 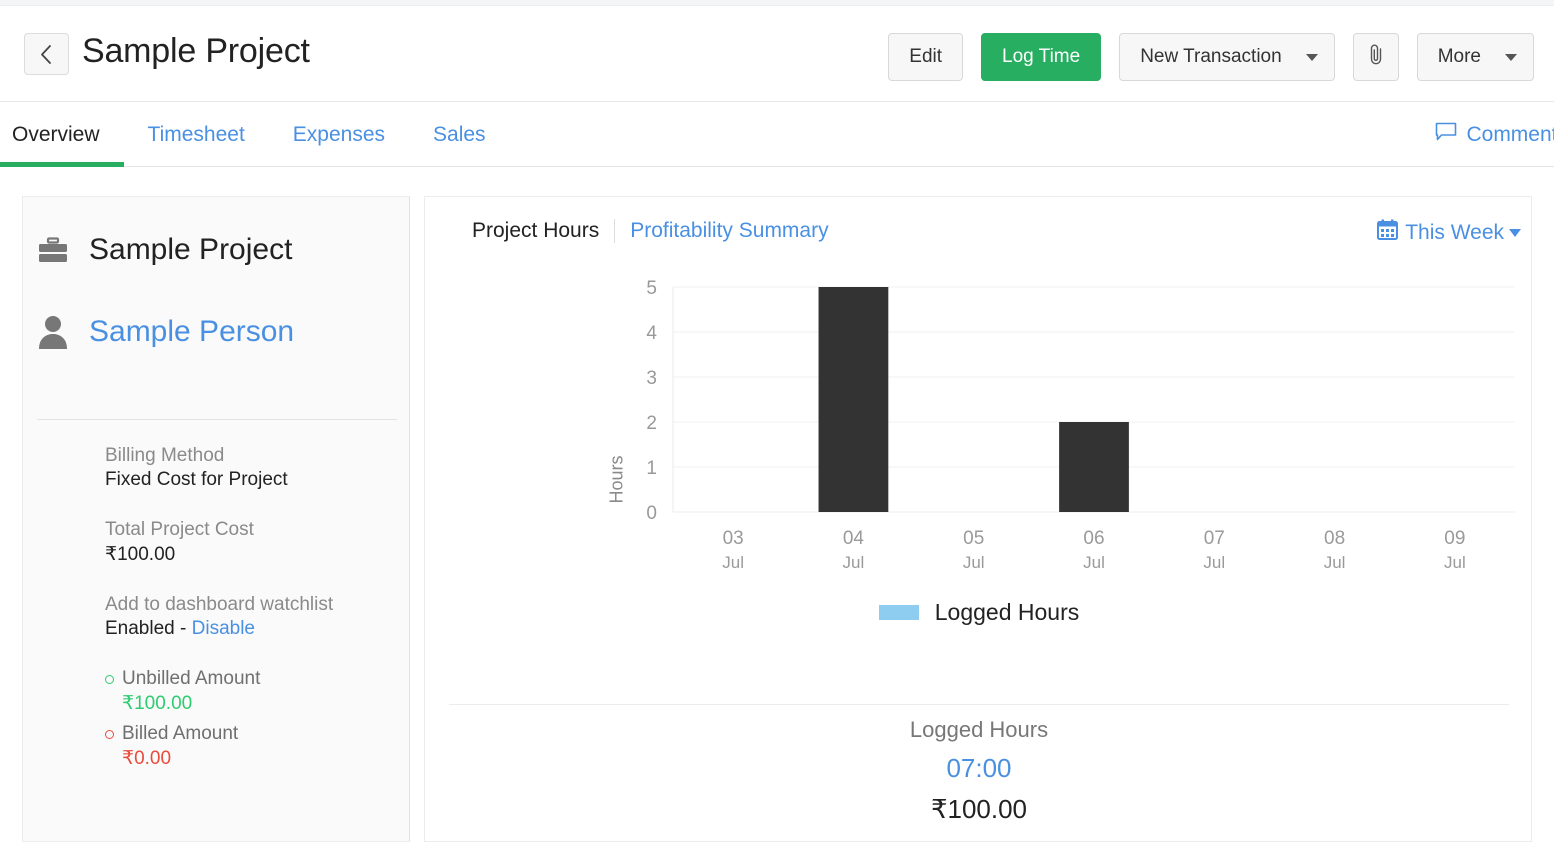 I want to click on summary-title: Logged Hours, so click(x=979, y=729).